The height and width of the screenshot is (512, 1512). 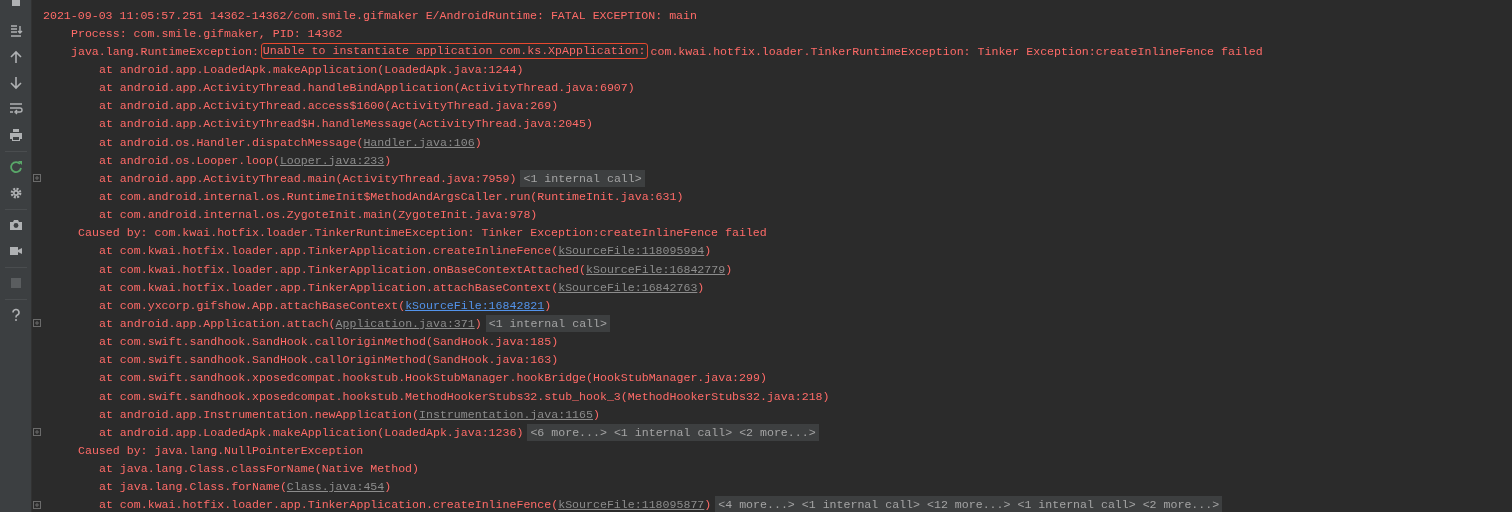 I want to click on log-text: Process: com.smile.gifmaker, PID: 14362, so click(x=207, y=33).